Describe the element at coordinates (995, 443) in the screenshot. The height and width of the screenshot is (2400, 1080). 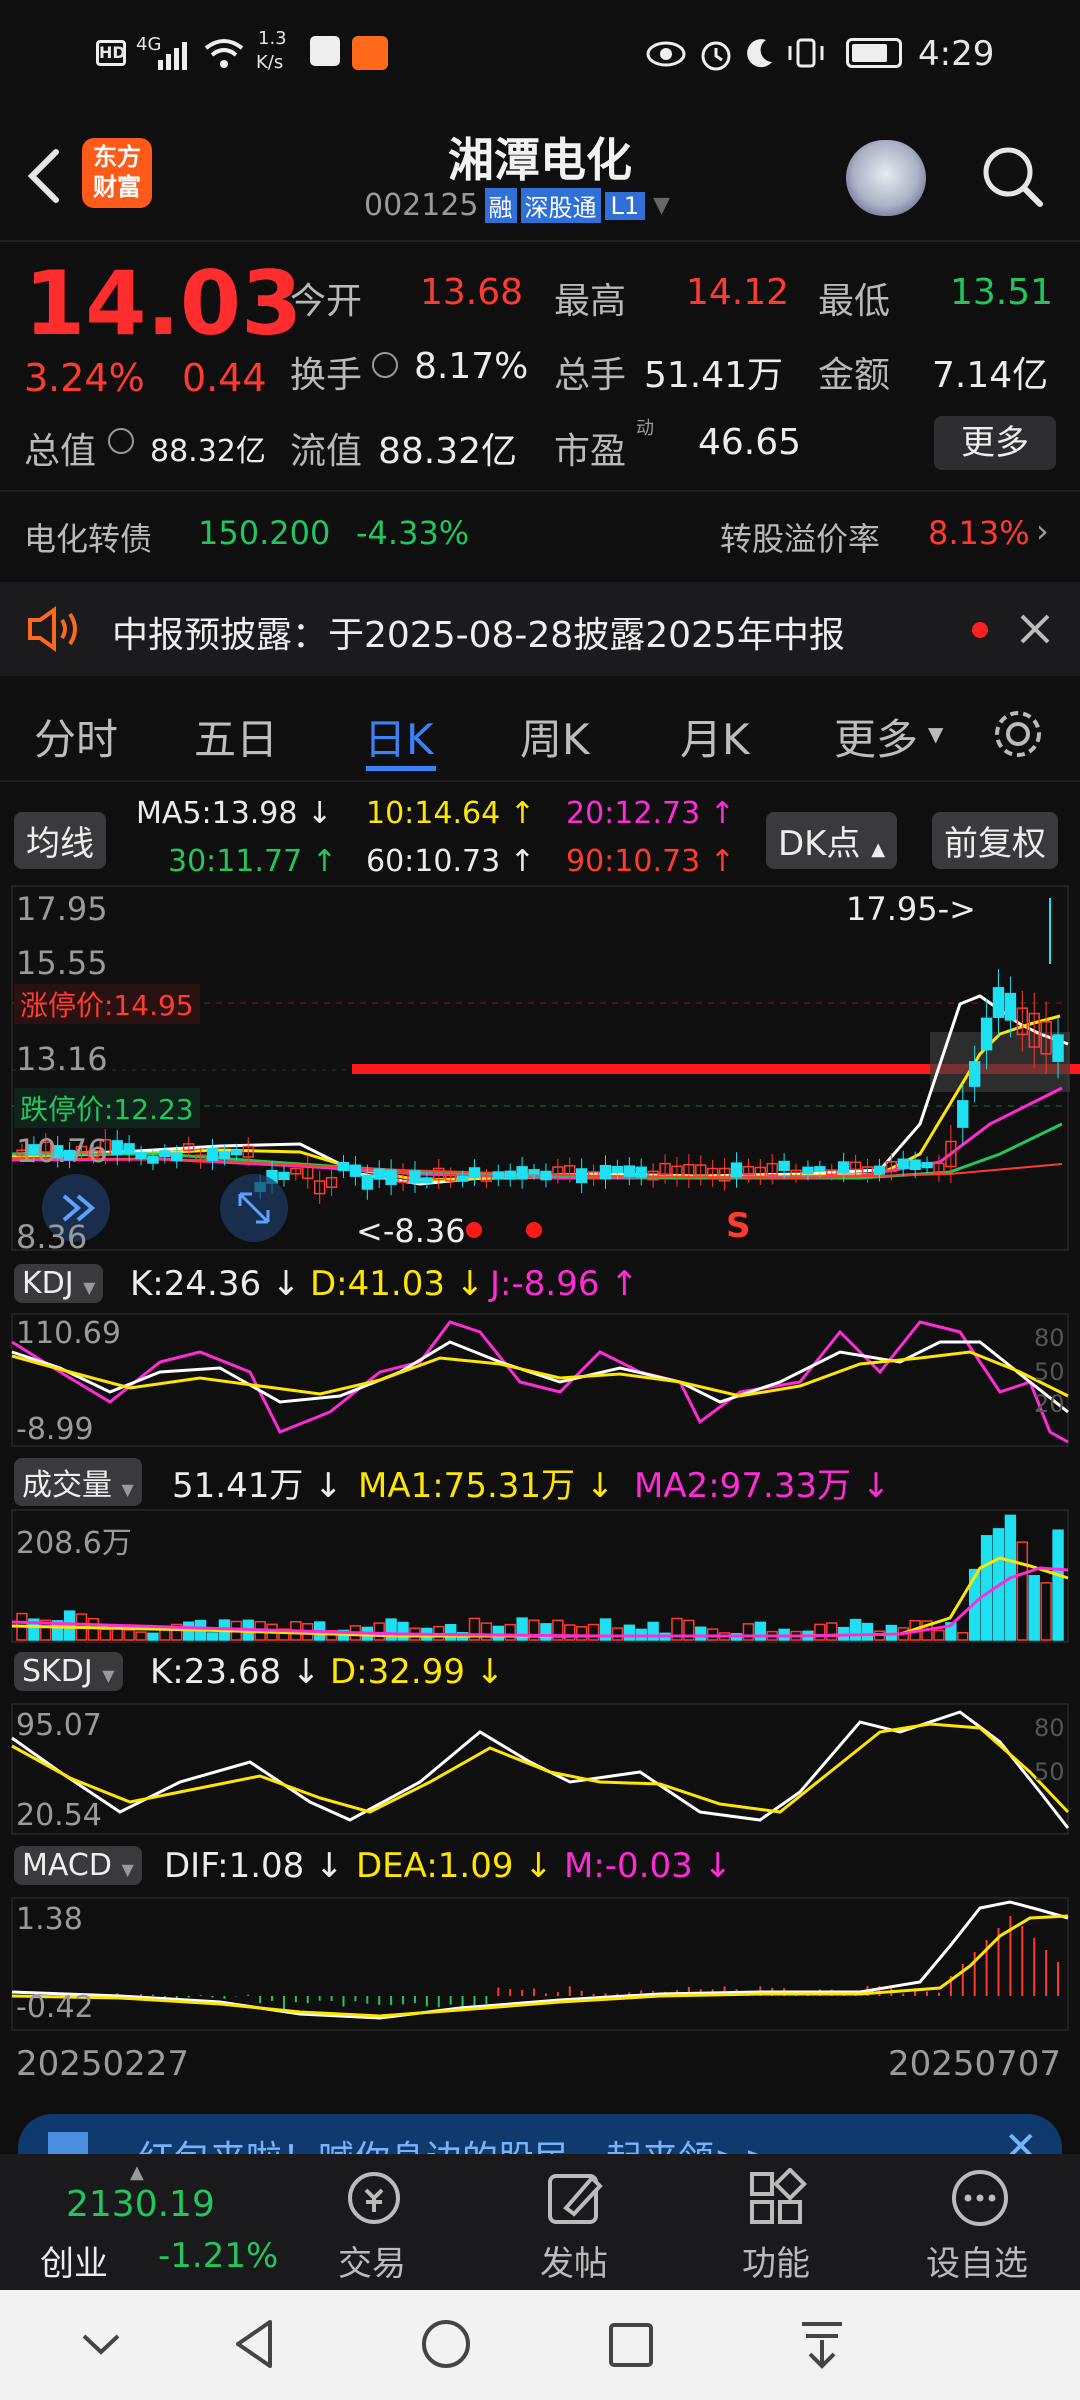
I see `more-button: 更多` at that location.